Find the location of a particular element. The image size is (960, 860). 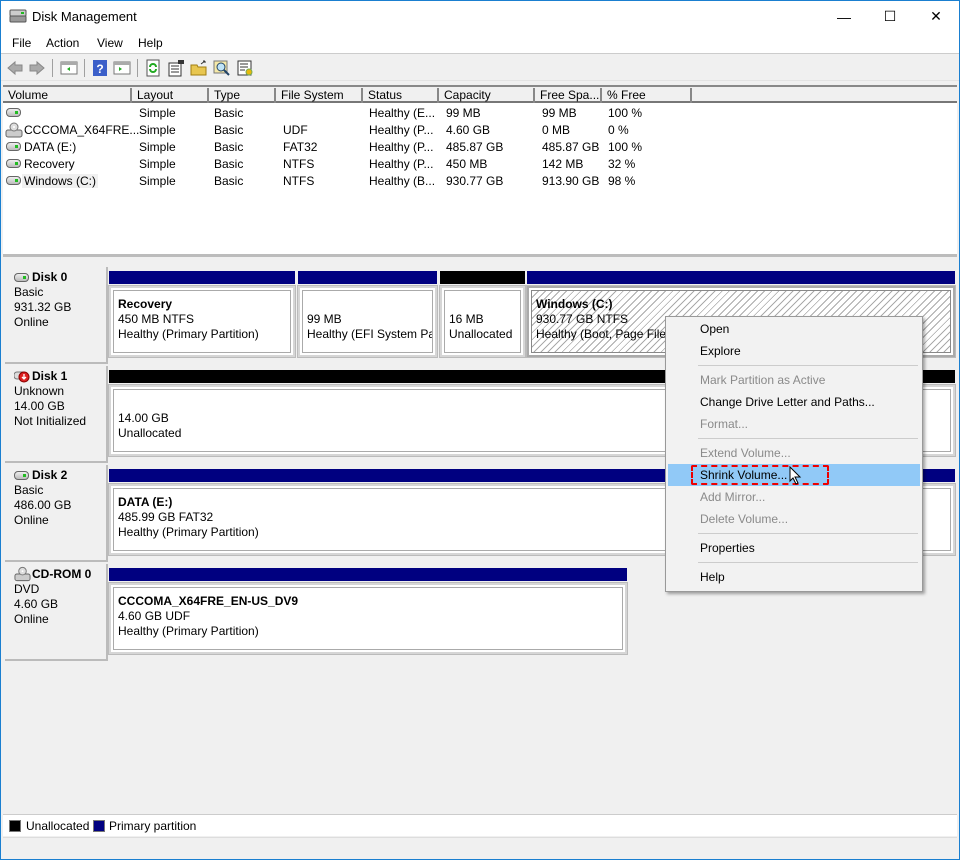

partition-size: 99 MB is located at coordinates (324, 319).